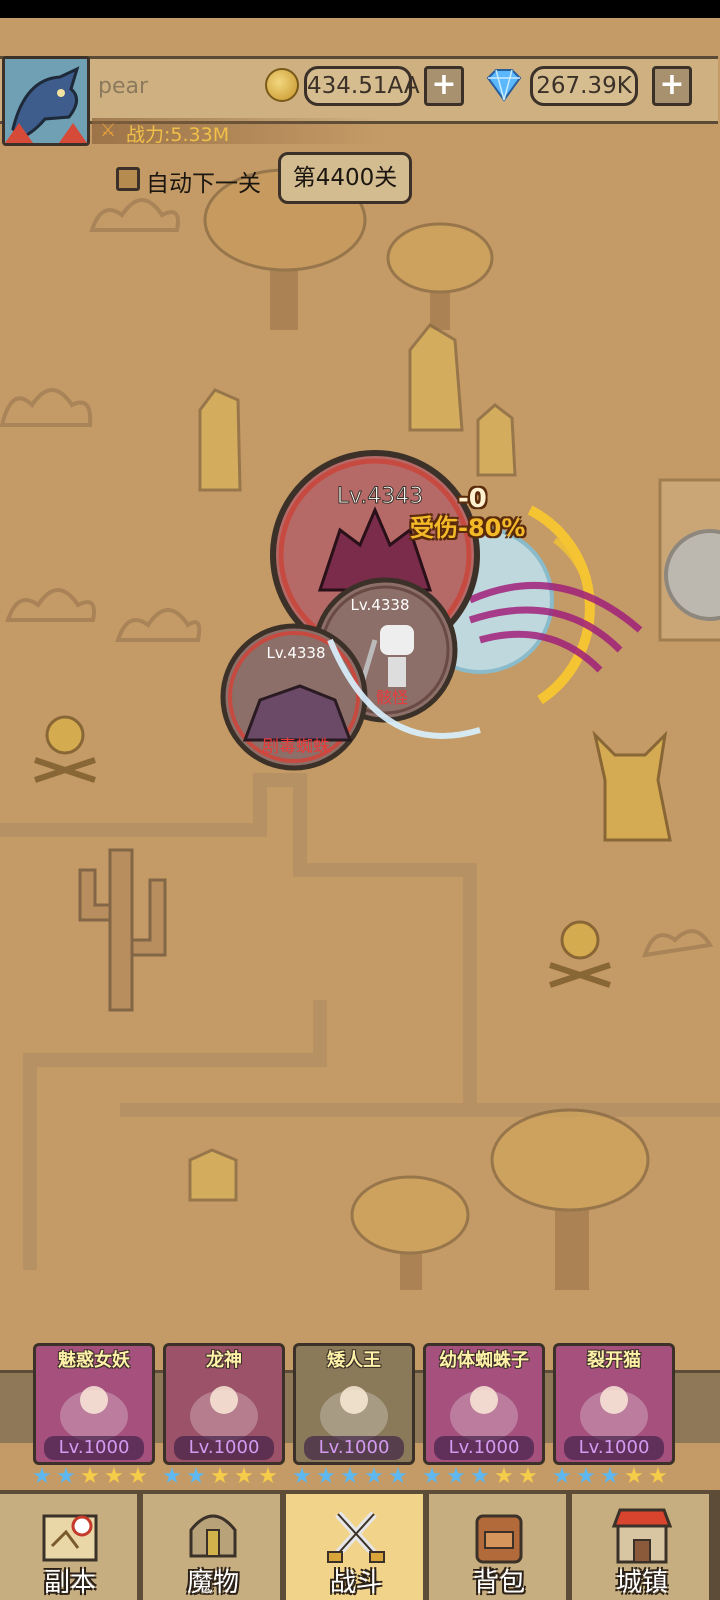 This screenshot has height=1600, width=720. Describe the element at coordinates (484, 1360) in the screenshot. I see `hero-name: 幼体蜘蛛子` at that location.